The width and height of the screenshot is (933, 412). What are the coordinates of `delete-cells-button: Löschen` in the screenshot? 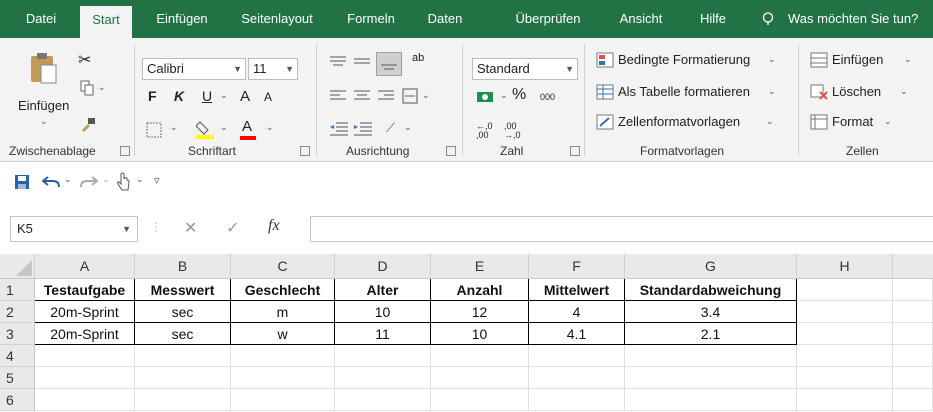 It's located at (856, 91).